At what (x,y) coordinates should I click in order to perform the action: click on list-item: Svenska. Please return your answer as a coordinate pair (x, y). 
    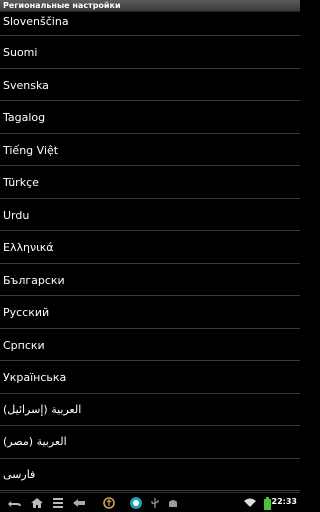
    Looking at the image, I should click on (150, 85).